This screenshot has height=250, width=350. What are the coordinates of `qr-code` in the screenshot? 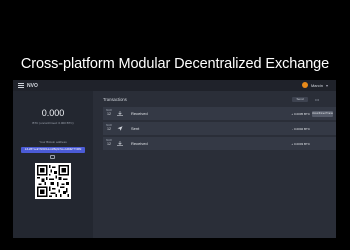 It's located at (53, 181).